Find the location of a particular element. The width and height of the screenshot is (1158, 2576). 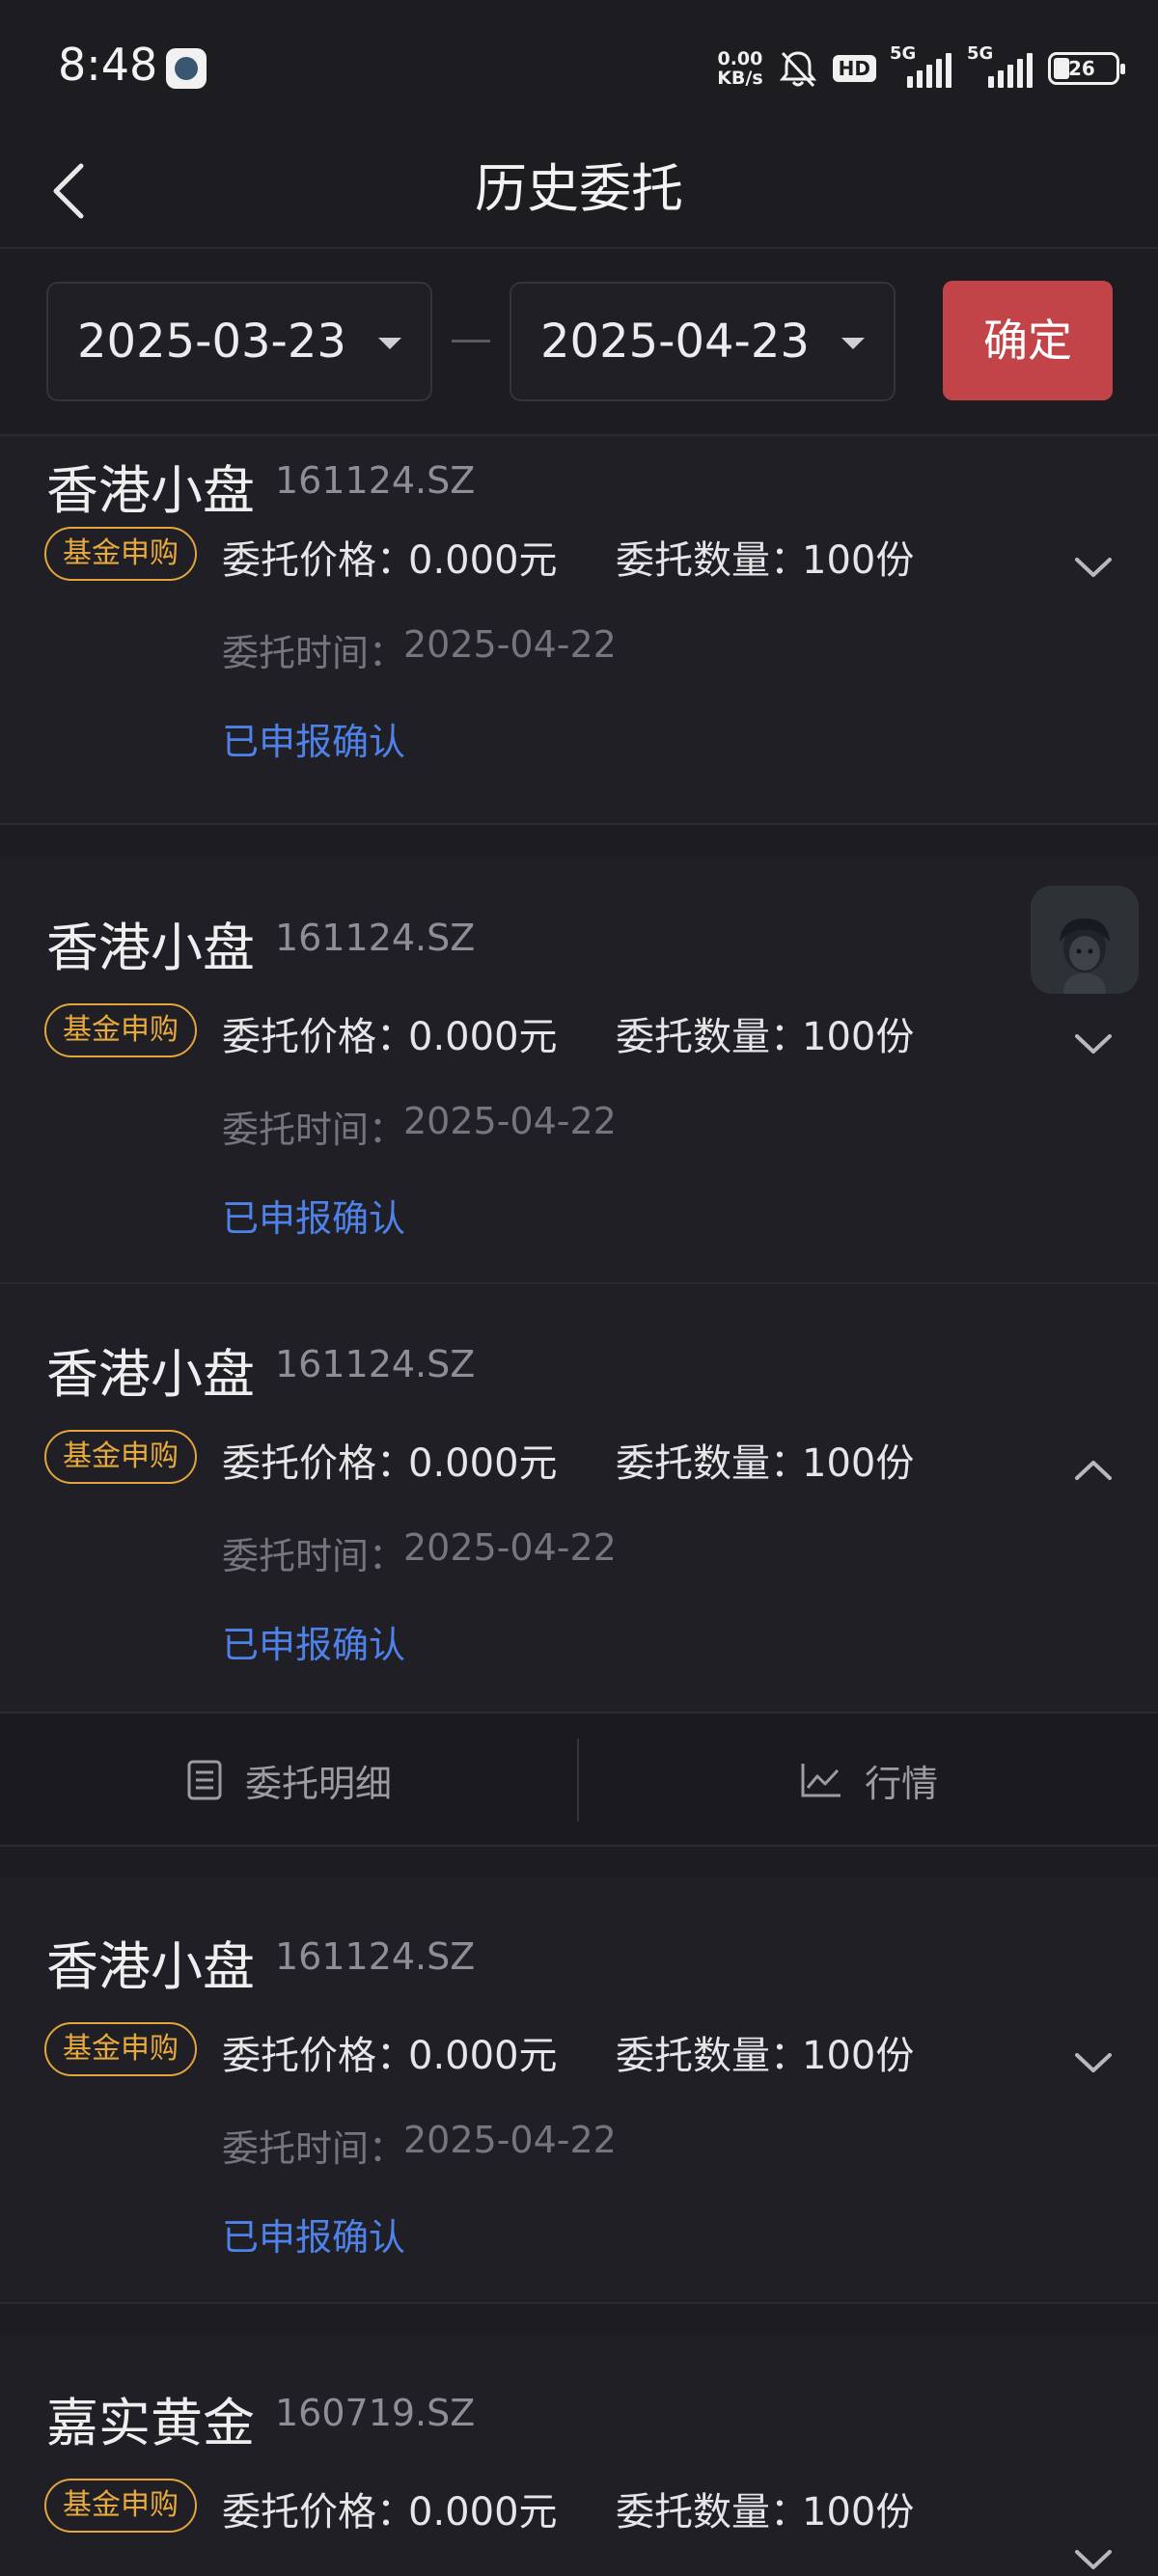

signal-1-icon: 5G is located at coordinates (921, 65).